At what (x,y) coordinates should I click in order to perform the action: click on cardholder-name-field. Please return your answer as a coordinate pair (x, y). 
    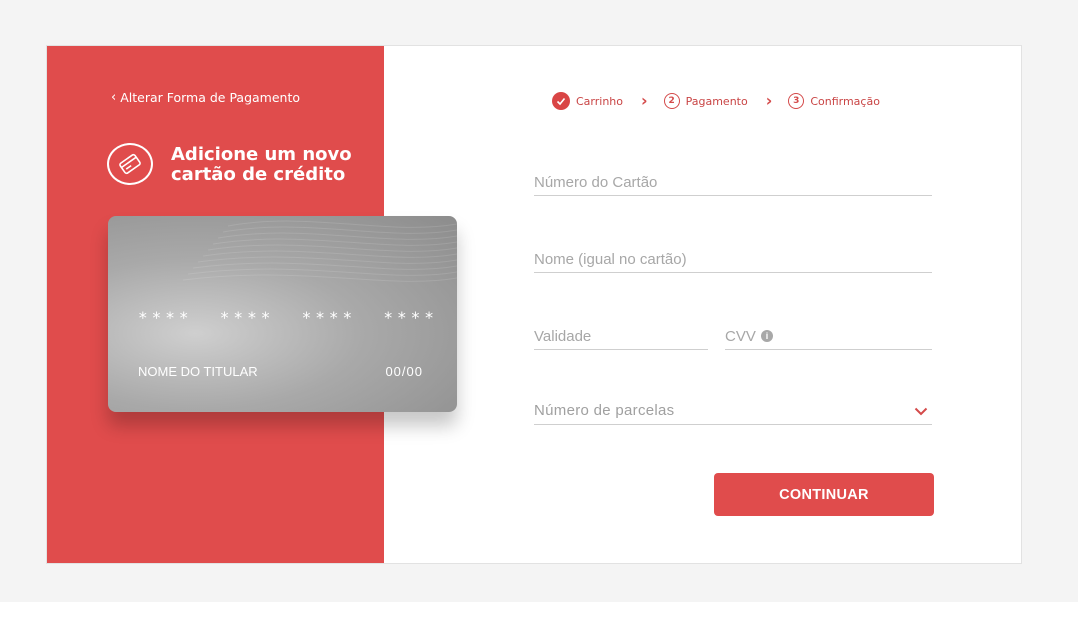
    Looking at the image, I should click on (733, 260).